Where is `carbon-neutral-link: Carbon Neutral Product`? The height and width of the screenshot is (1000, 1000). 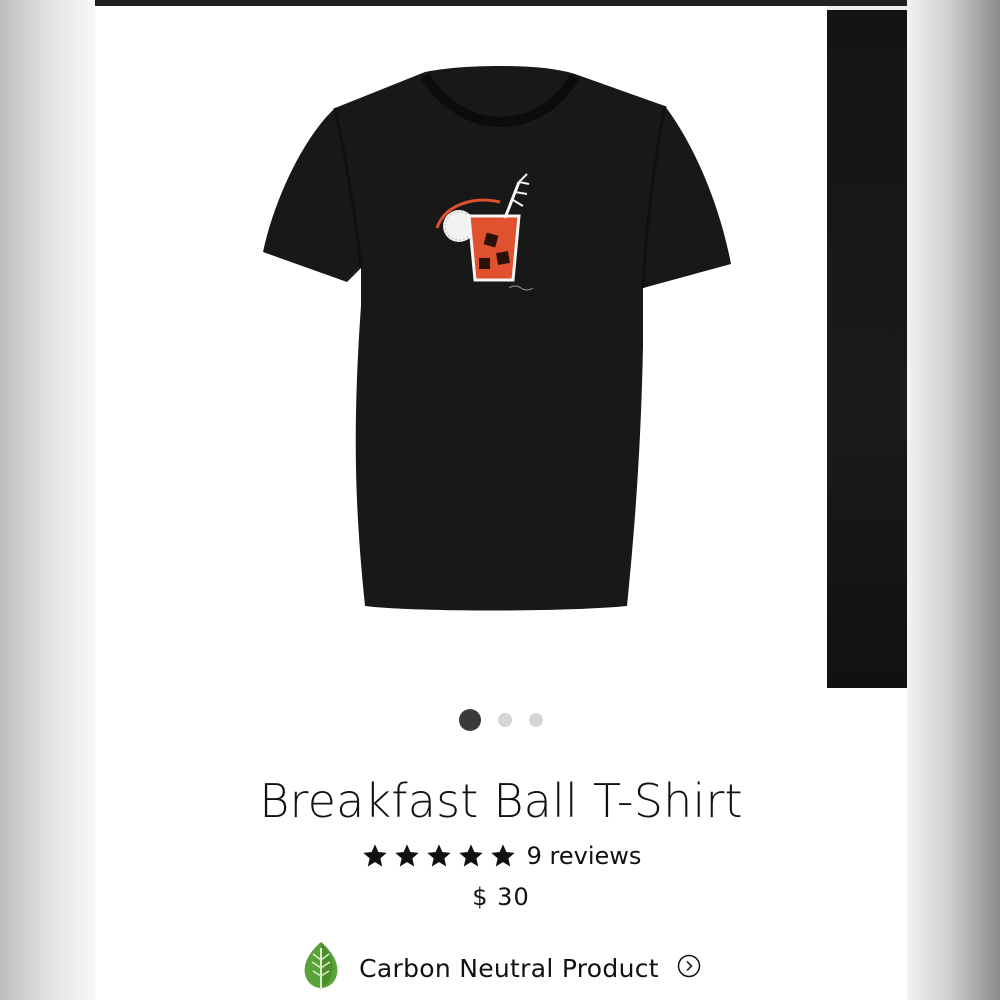 carbon-neutral-link: Carbon Neutral Product is located at coordinates (501, 968).